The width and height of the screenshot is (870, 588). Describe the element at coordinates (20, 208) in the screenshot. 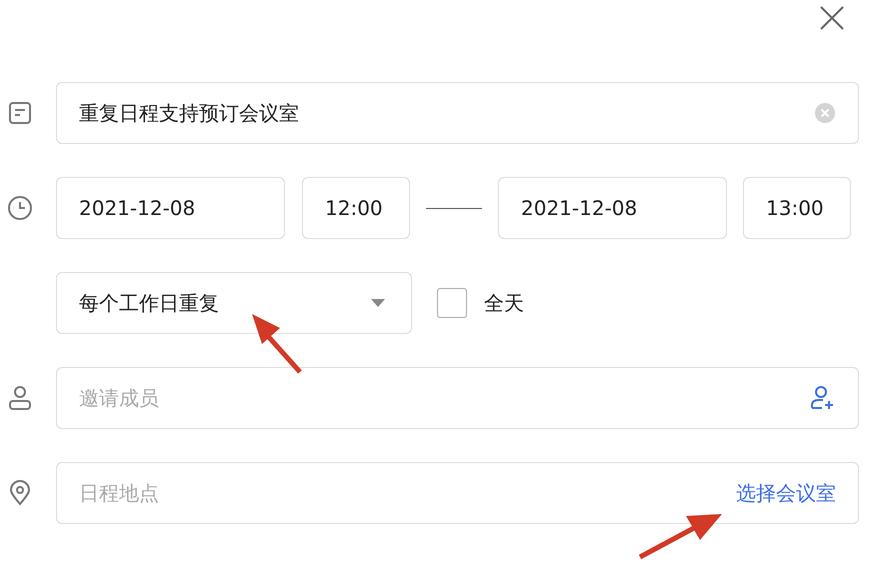

I see `clock-icon` at that location.